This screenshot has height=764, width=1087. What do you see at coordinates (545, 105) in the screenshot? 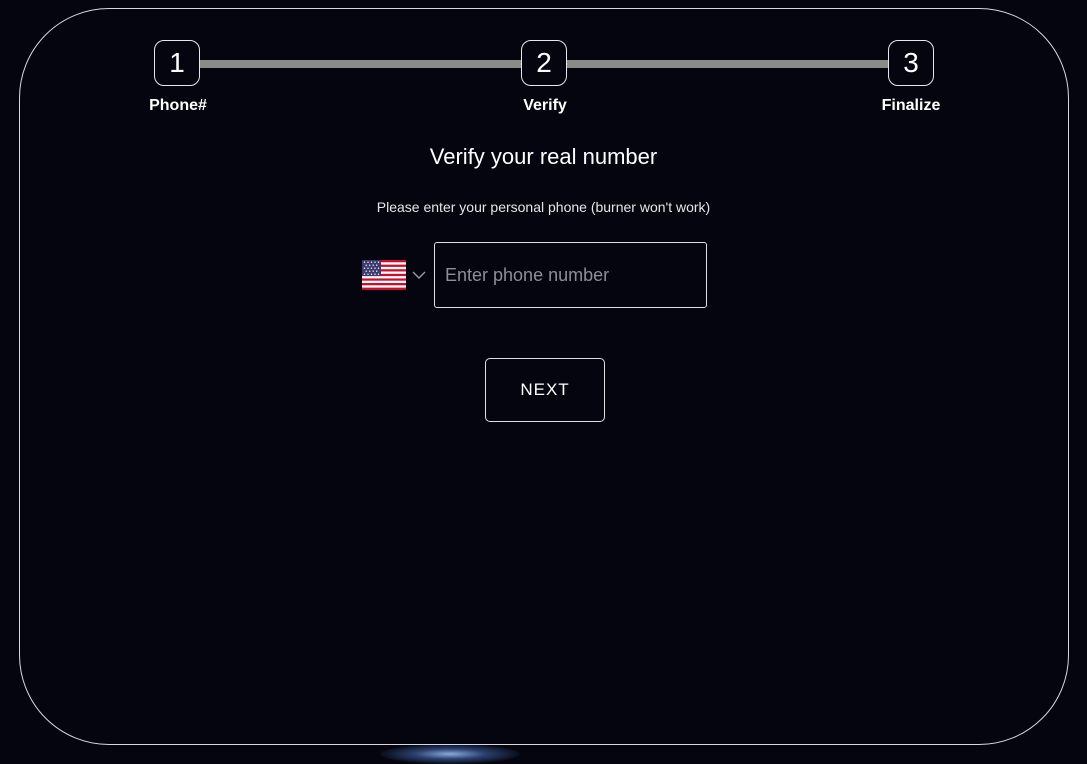
I see `step-2-label: Verify` at bounding box center [545, 105].